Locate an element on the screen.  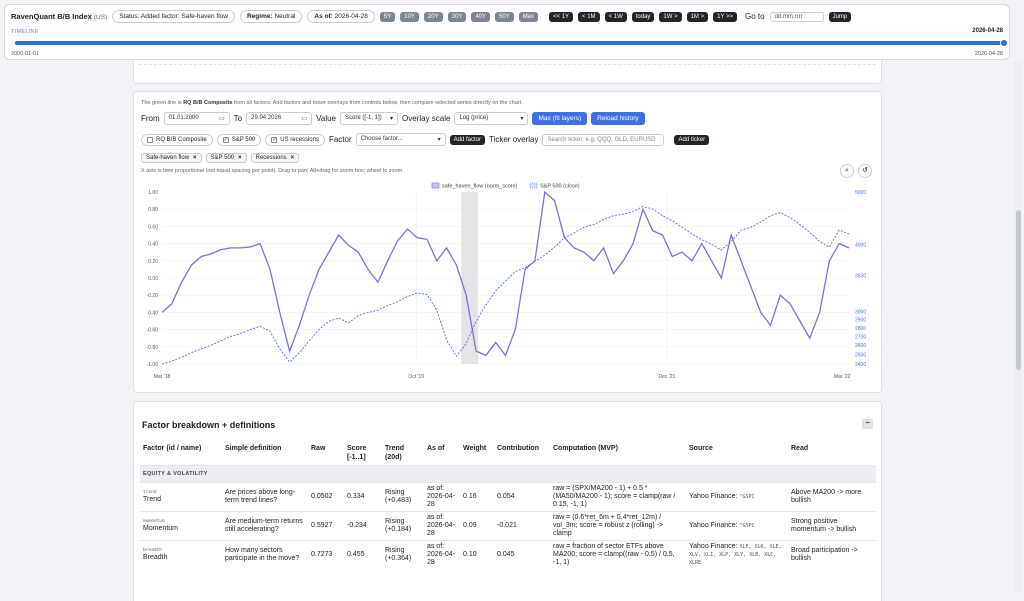
recession-band is located at coordinates (470, 278).